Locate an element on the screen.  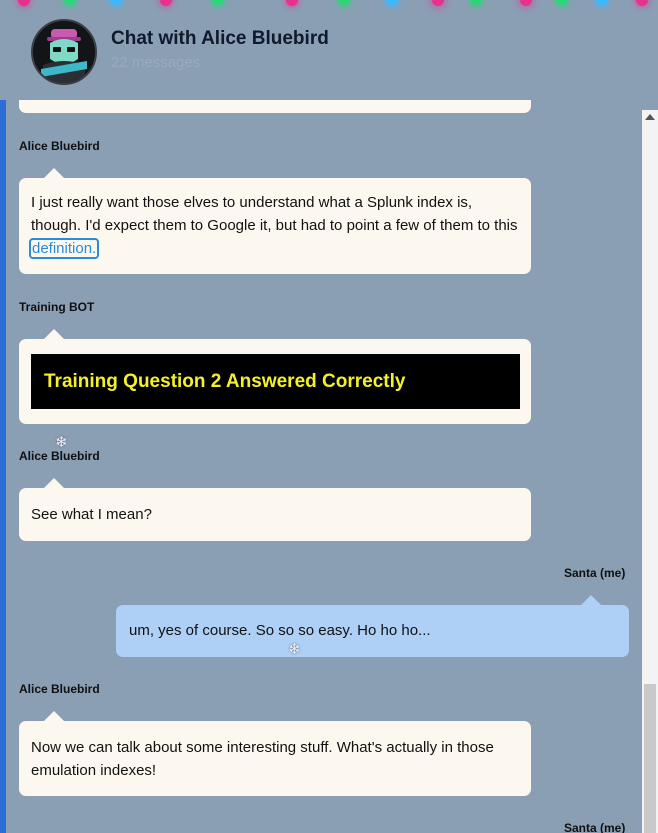
bot-message-bubble: Training Question 2 Answered Correctly is located at coordinates (275, 376).